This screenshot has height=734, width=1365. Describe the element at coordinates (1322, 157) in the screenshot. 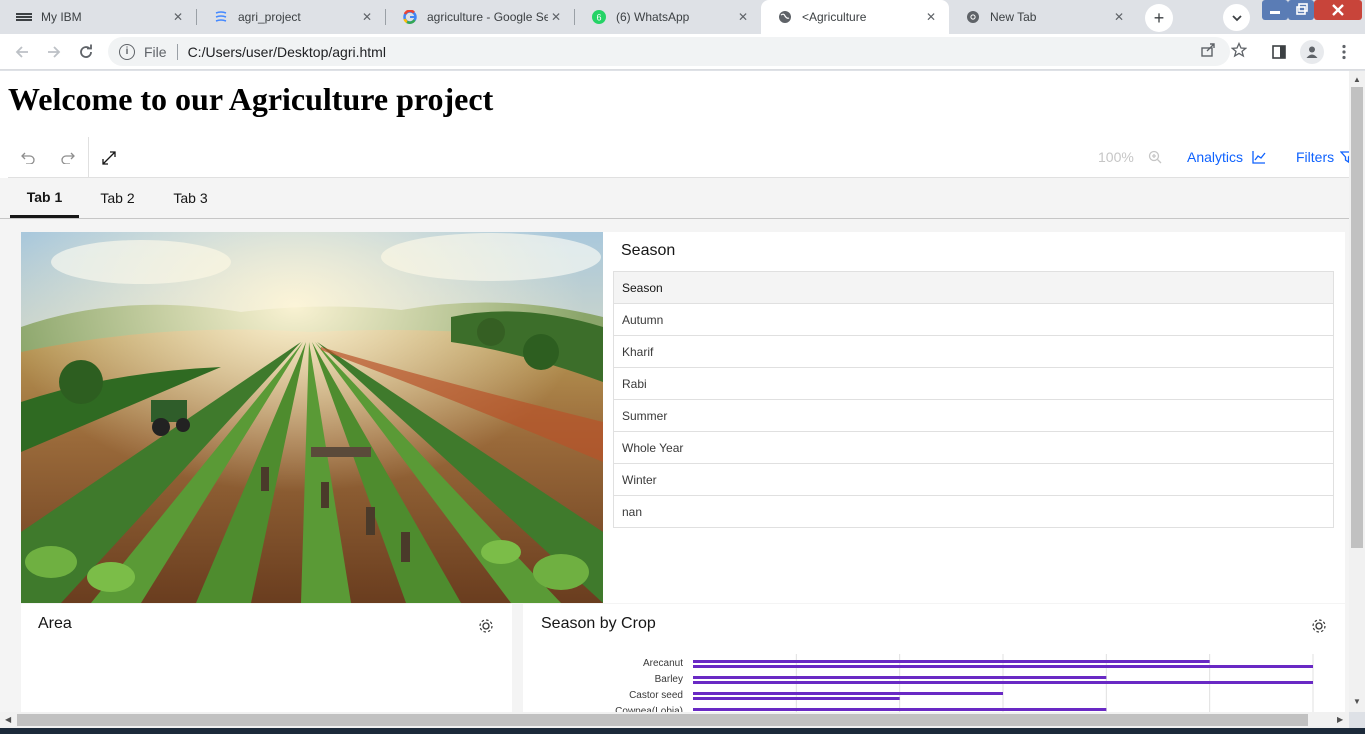

I see `filters-button: Filters` at that location.